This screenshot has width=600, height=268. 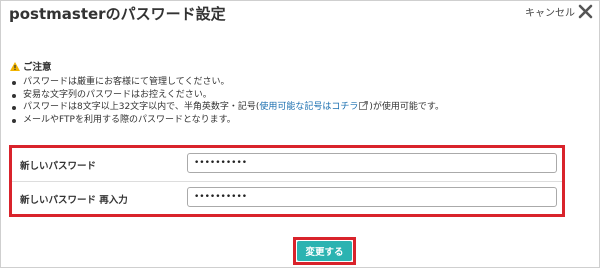 I want to click on allowed-symbols-link: 使用可能な記号はコチラ, so click(x=308, y=107).